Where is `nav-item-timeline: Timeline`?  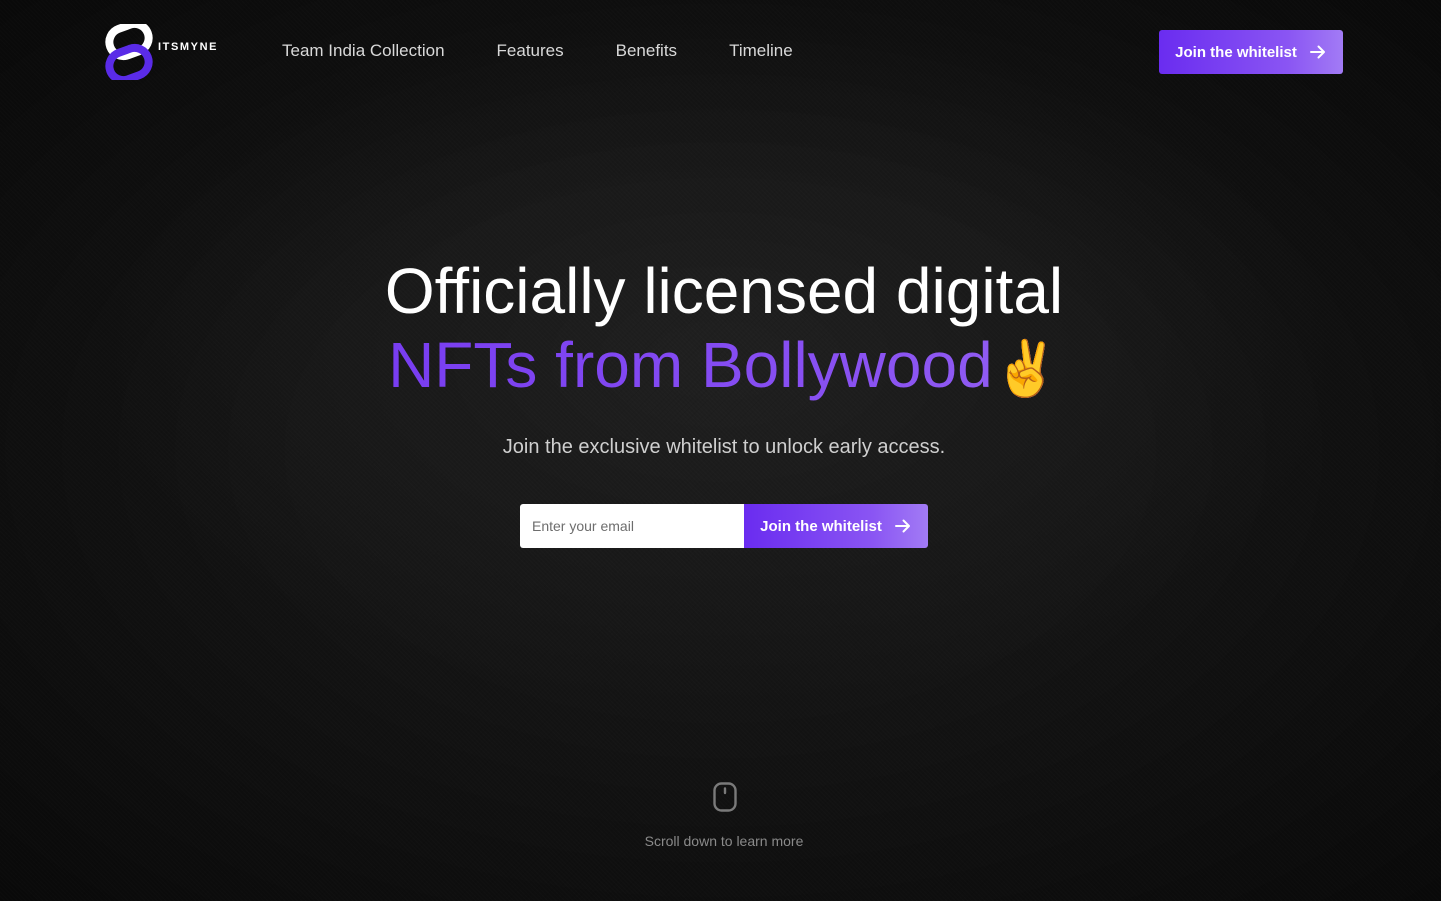 nav-item-timeline: Timeline is located at coordinates (761, 51).